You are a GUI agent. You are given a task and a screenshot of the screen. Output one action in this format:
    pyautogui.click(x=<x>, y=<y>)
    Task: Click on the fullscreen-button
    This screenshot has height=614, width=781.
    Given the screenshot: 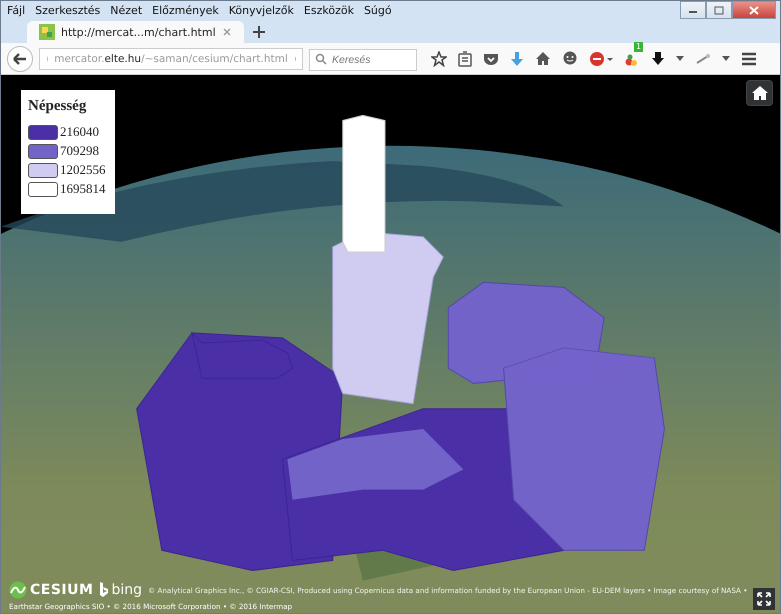 What is the action you would take?
    pyautogui.click(x=764, y=599)
    